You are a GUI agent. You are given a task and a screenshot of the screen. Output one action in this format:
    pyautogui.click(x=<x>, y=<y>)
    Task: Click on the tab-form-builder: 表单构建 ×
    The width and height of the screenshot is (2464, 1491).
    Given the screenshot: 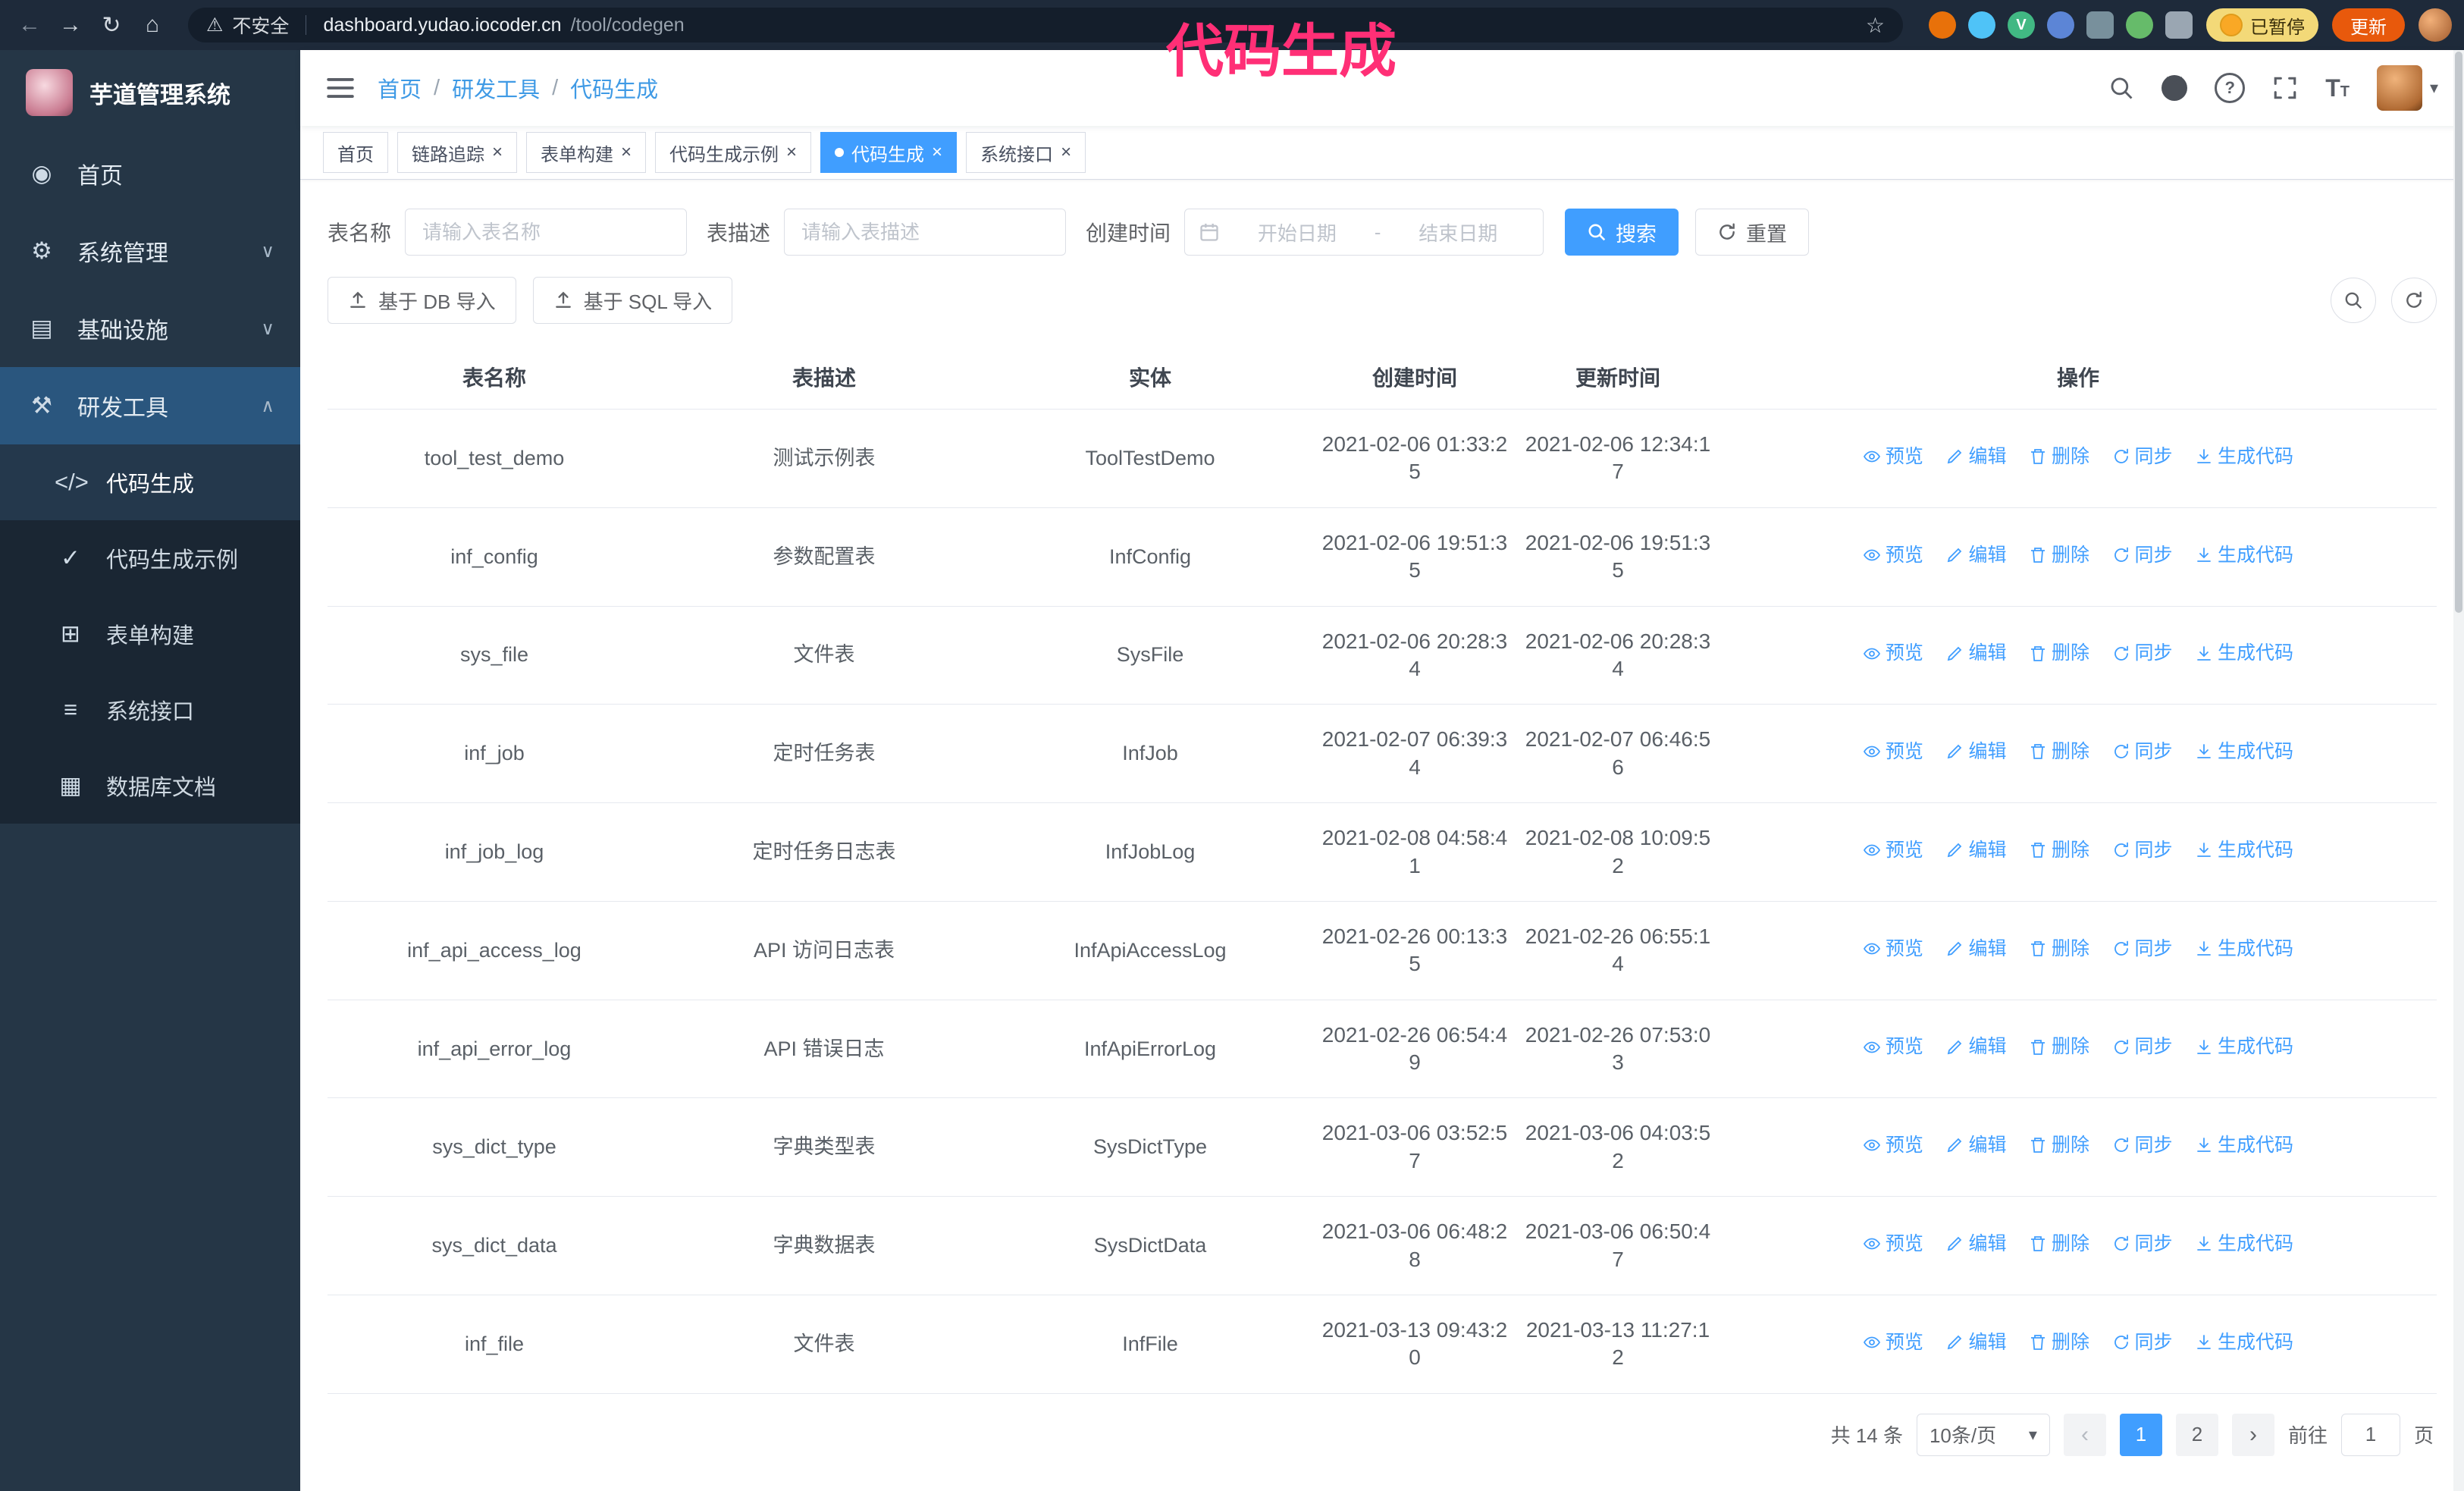 What is the action you would take?
    pyautogui.click(x=586, y=152)
    